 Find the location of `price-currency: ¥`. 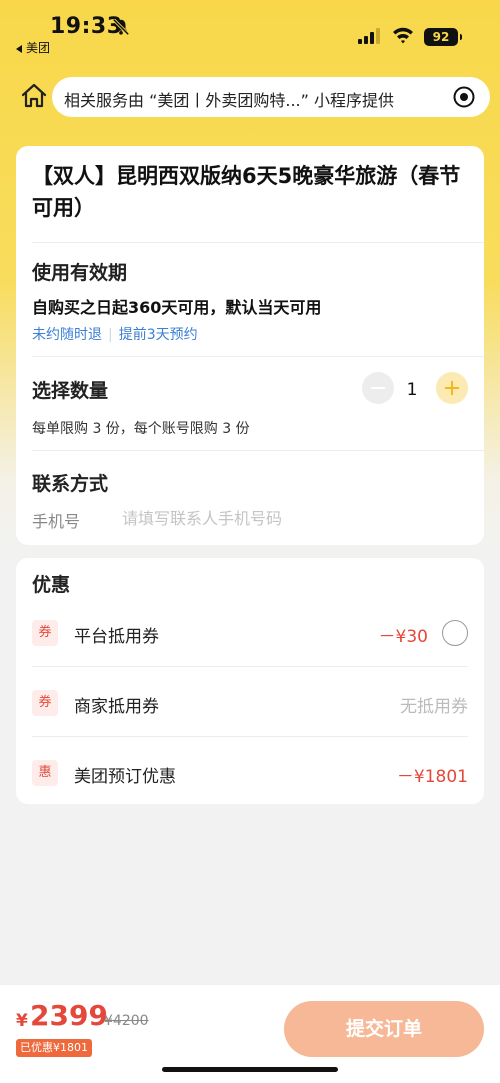

price-currency: ¥ is located at coordinates (22, 1021).